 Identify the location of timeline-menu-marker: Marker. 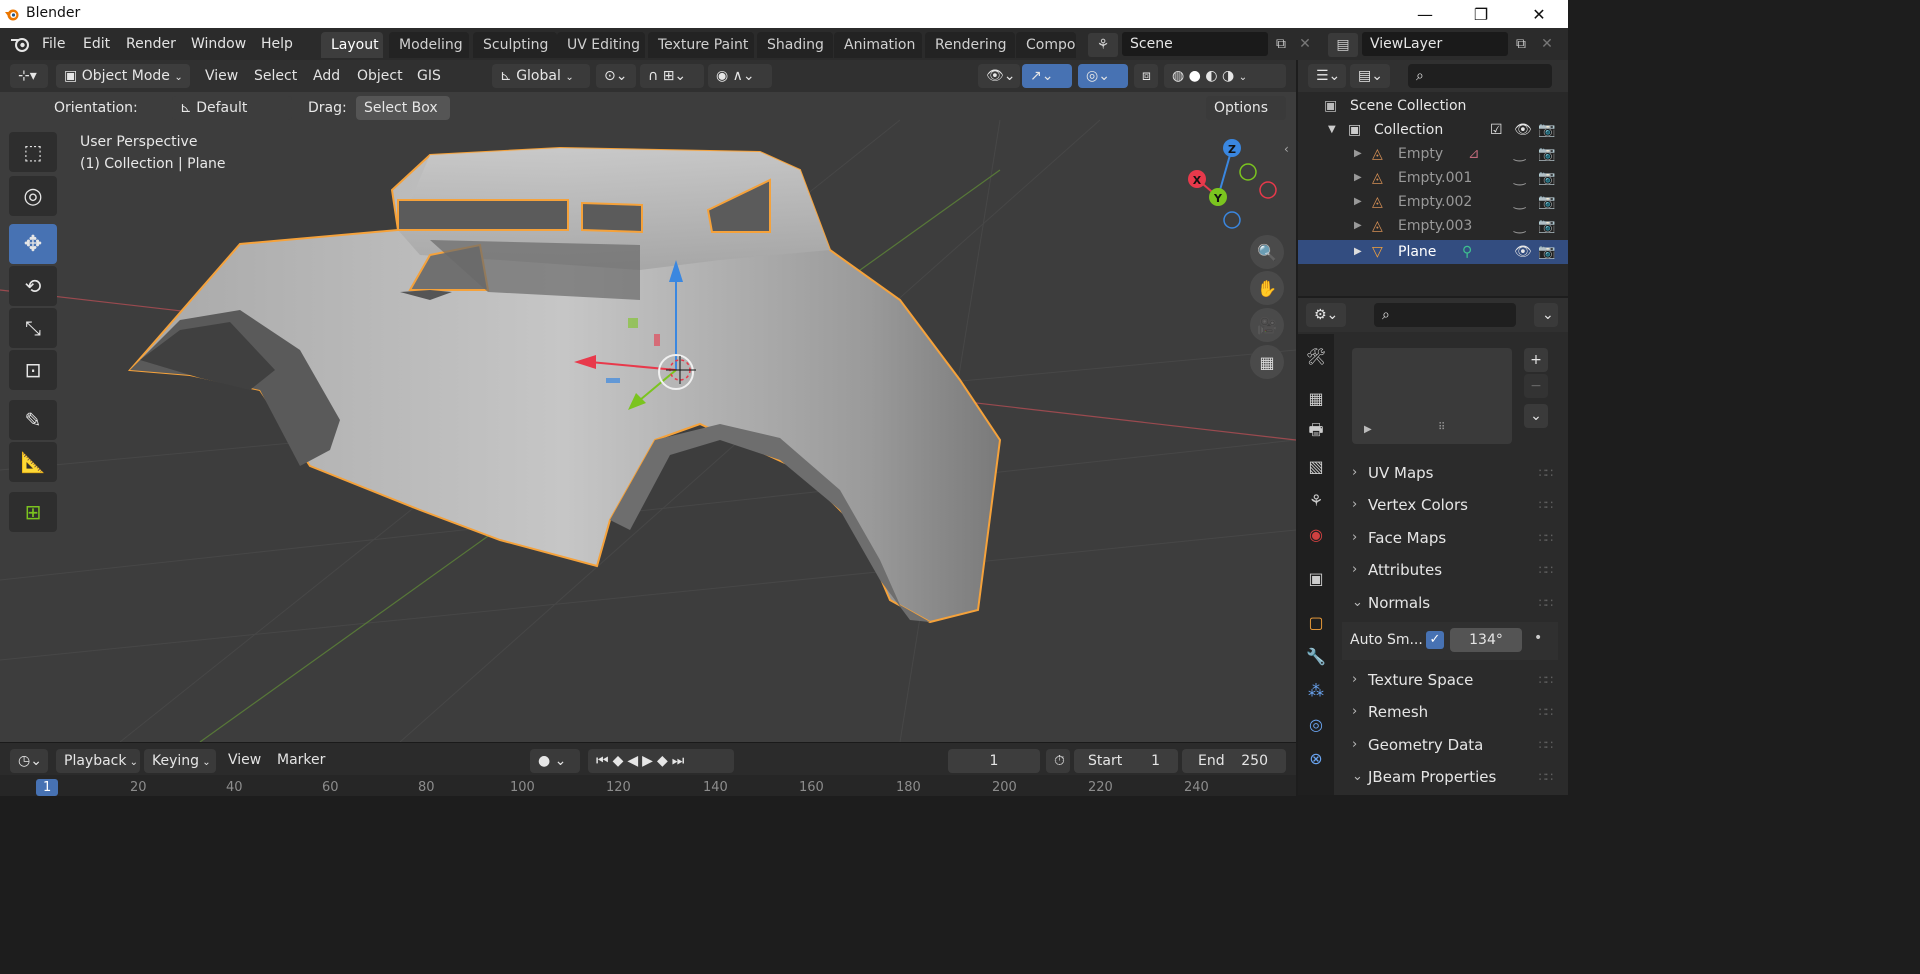
(301, 760).